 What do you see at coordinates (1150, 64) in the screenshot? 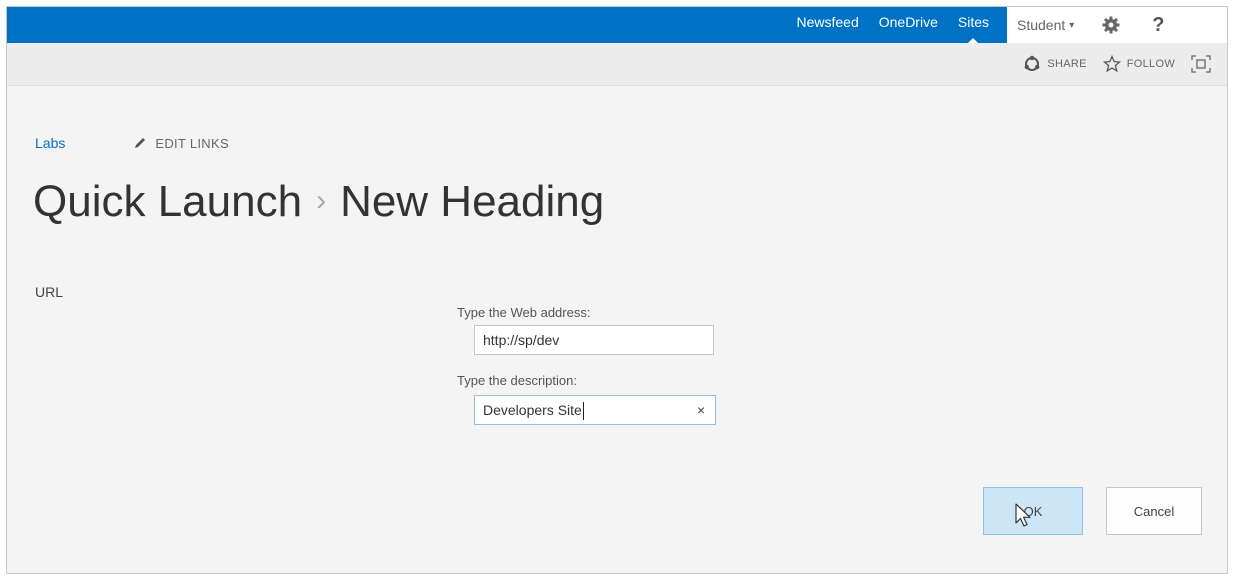
I see `follow-label: FOLLOW` at bounding box center [1150, 64].